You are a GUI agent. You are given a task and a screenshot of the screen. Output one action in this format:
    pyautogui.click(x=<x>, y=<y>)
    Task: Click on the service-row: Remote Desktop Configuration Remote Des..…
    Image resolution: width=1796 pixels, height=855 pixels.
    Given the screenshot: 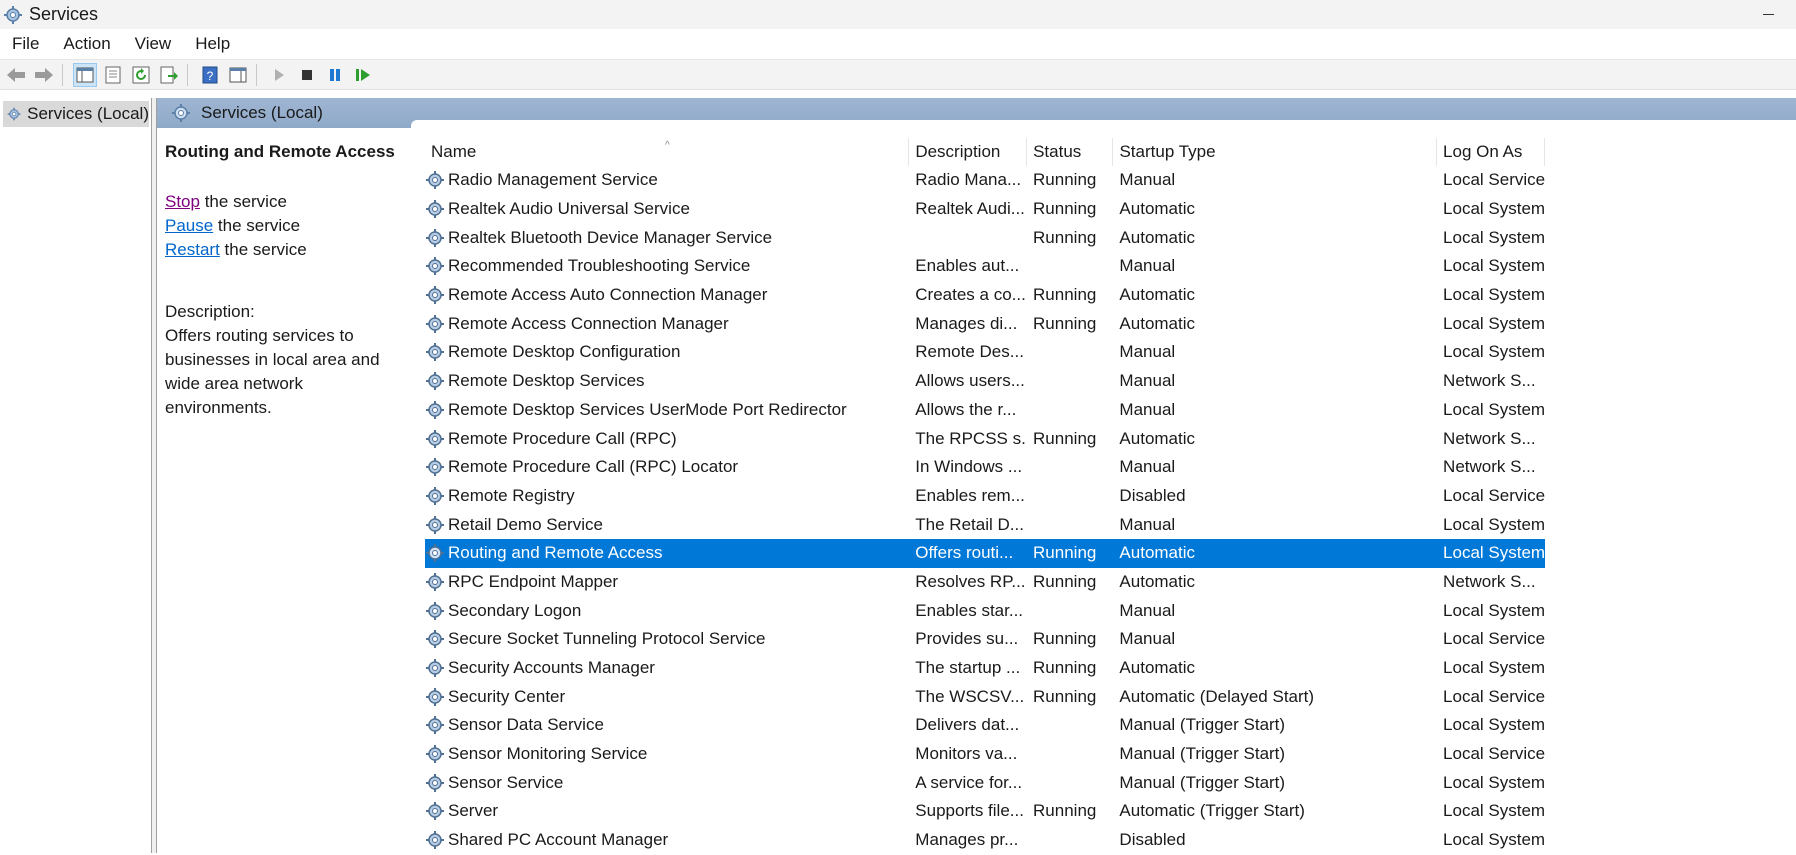 What is the action you would take?
    pyautogui.click(x=985, y=352)
    